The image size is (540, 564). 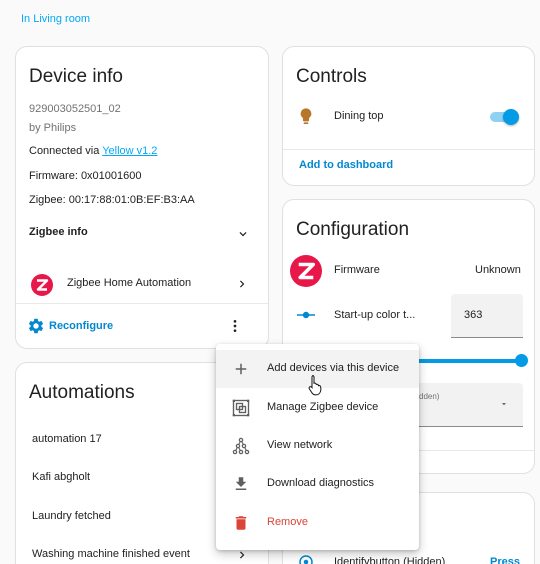 What do you see at coordinates (333, 368) in the screenshot?
I see `menu-item-label: Add devices via this device` at bounding box center [333, 368].